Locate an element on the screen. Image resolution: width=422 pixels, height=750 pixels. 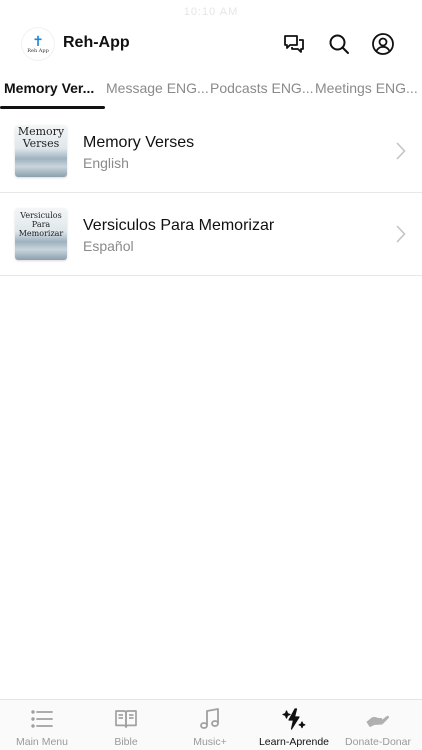
list-icon is located at coordinates (42, 719).